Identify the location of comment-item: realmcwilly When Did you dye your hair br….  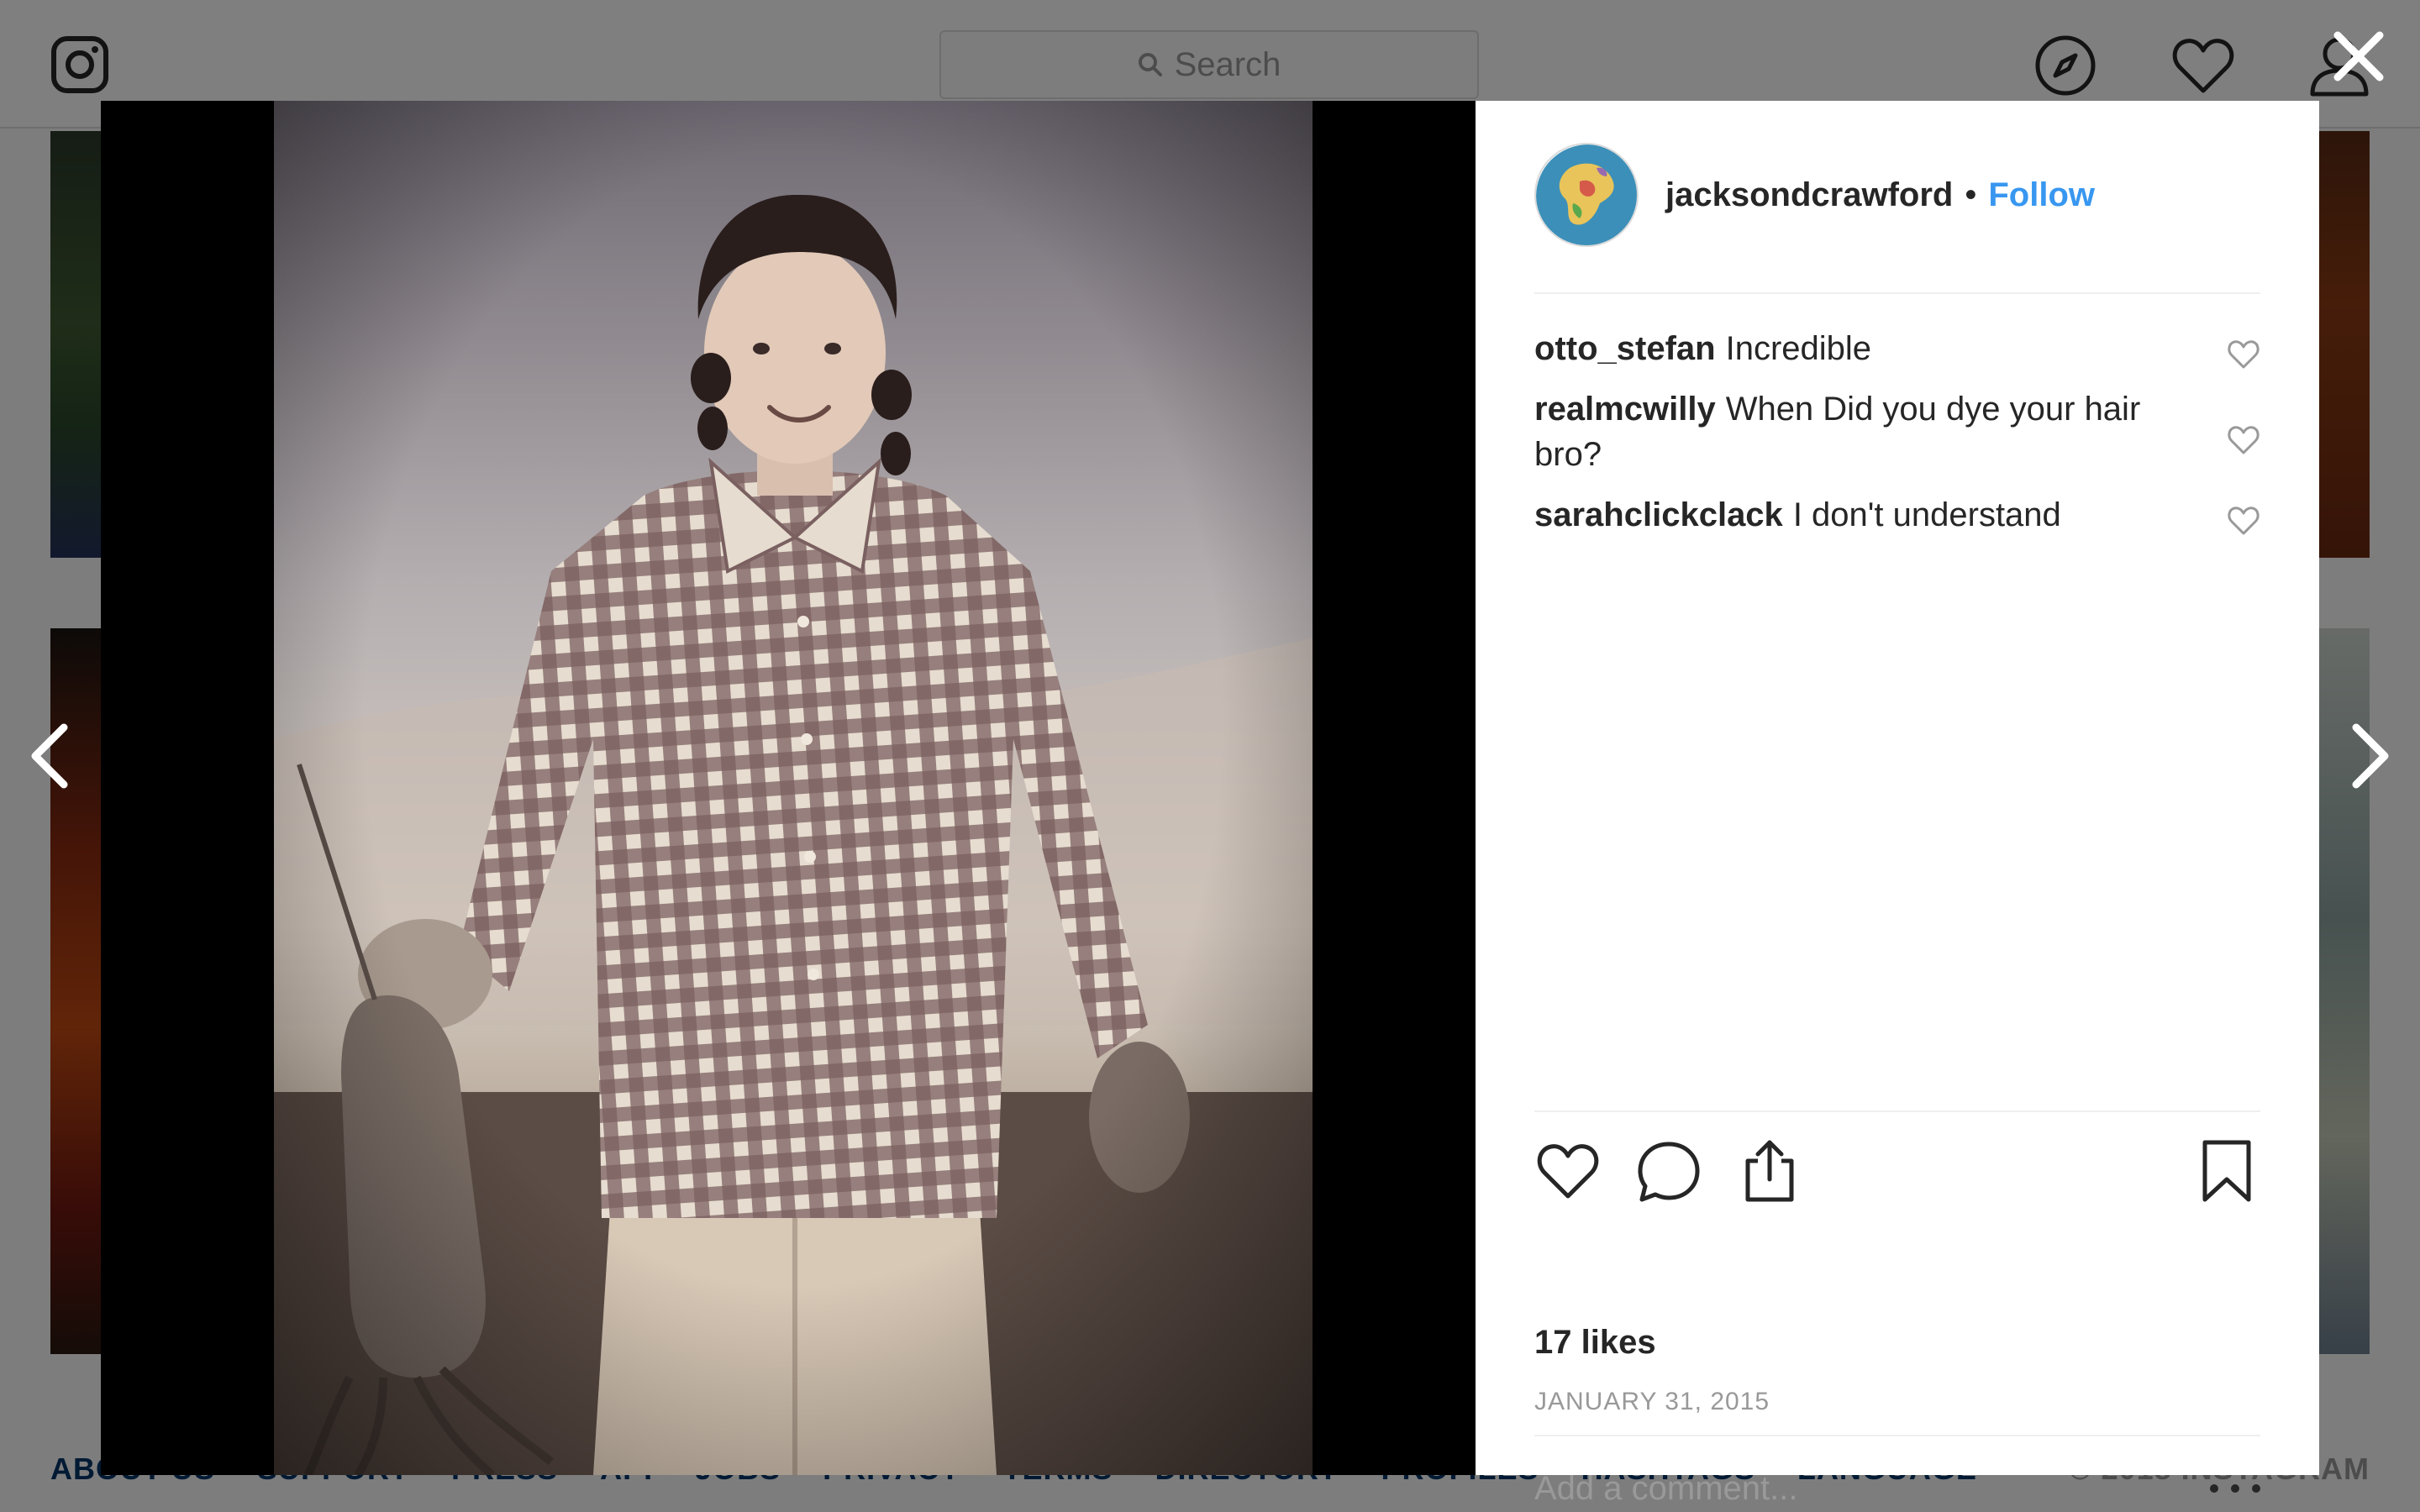
(1897, 431).